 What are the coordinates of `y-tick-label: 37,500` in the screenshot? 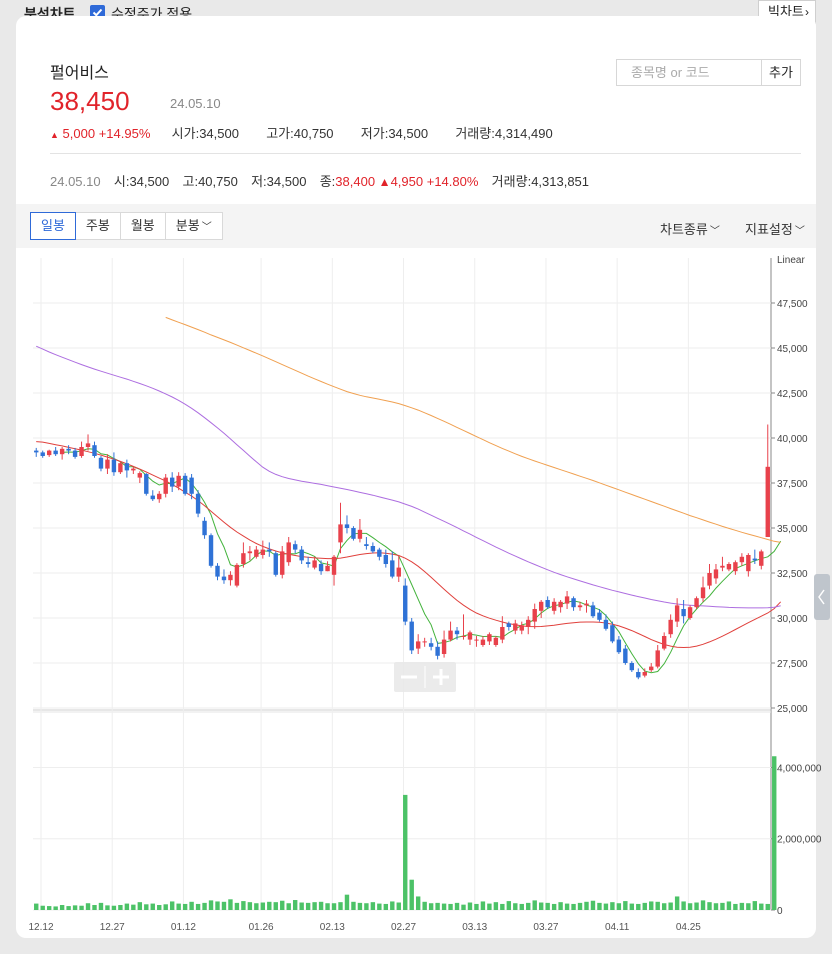 It's located at (792, 484).